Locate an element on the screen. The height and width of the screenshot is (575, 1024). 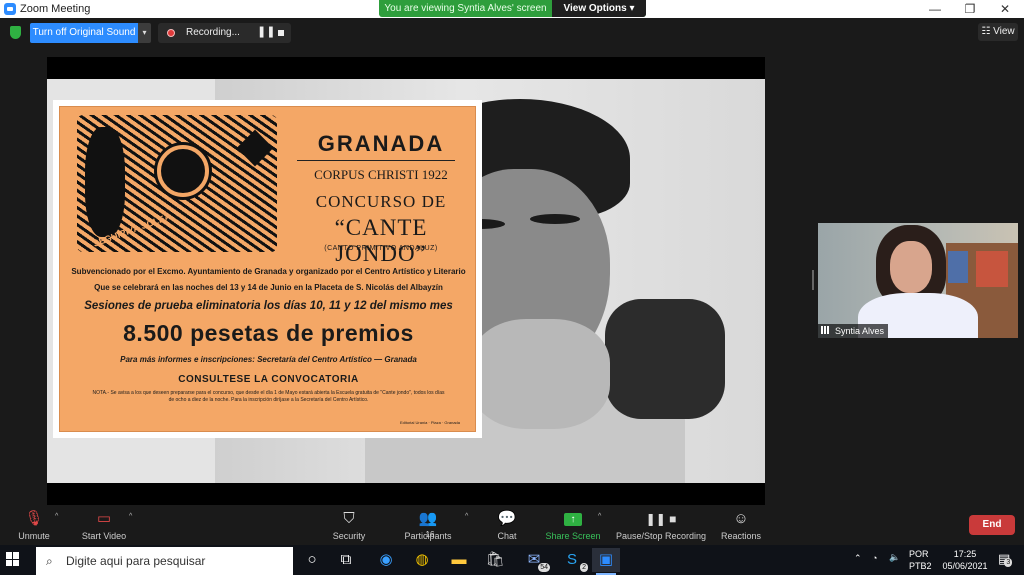
search-icon: ⌕ is located at coordinates (49, 561).